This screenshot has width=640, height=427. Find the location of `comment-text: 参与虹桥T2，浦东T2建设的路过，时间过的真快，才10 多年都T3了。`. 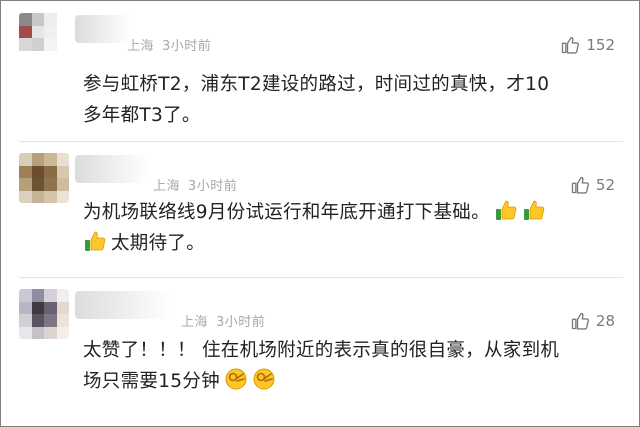

comment-text: 参与虹桥T2，浦东T2建设的路过，时间过的真快，才10 多年都T3了。 is located at coordinates (348, 100).